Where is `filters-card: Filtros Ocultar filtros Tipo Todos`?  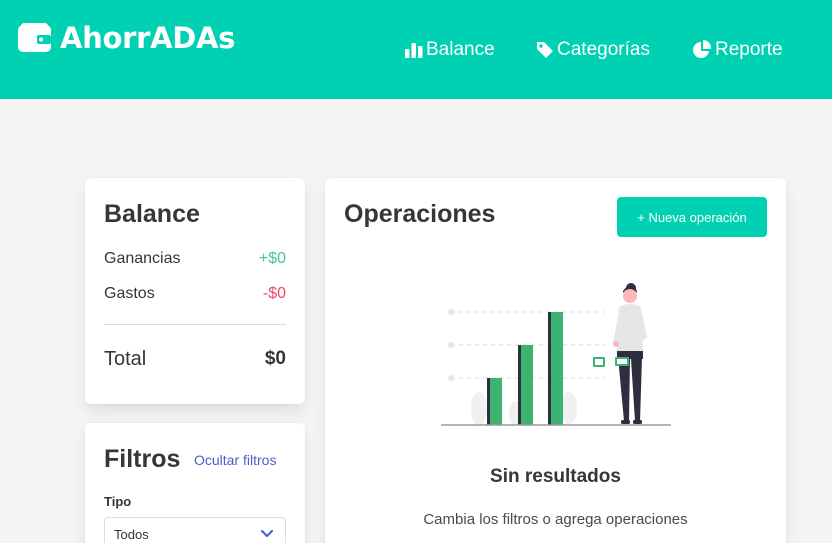
filters-card: Filtros Ocultar filtros Tipo Todos is located at coordinates (195, 483).